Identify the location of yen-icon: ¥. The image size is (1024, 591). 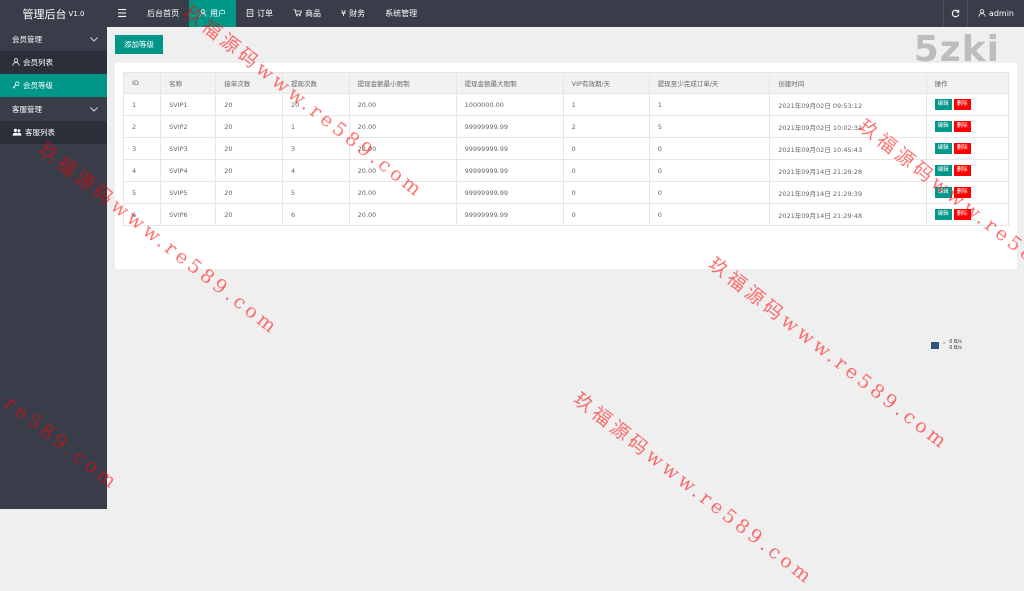
(344, 13).